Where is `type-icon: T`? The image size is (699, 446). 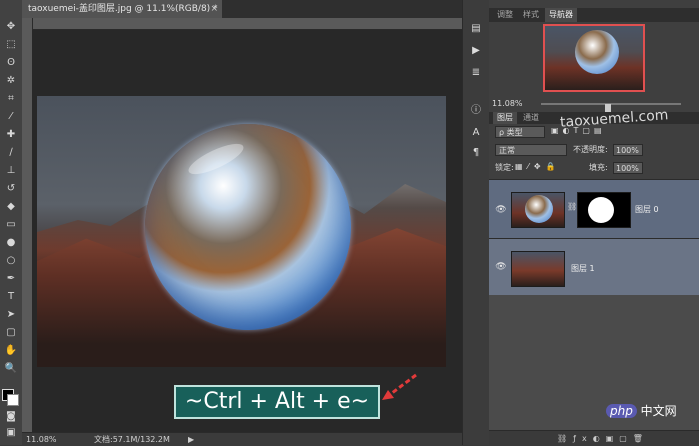 type-icon: T is located at coordinates (11, 297).